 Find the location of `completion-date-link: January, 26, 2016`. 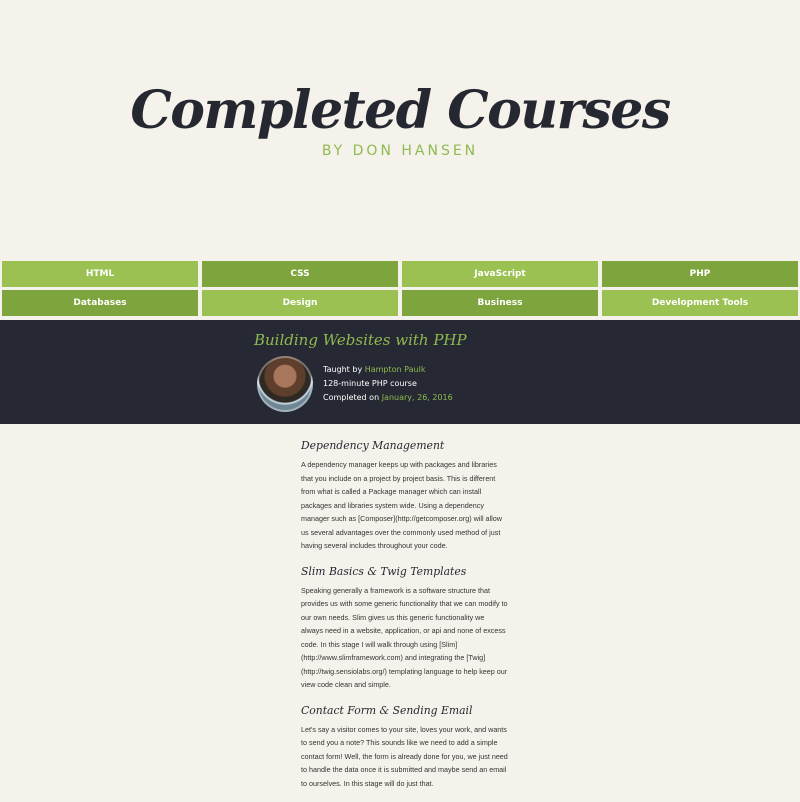

completion-date-link: January, 26, 2016 is located at coordinates (417, 397).